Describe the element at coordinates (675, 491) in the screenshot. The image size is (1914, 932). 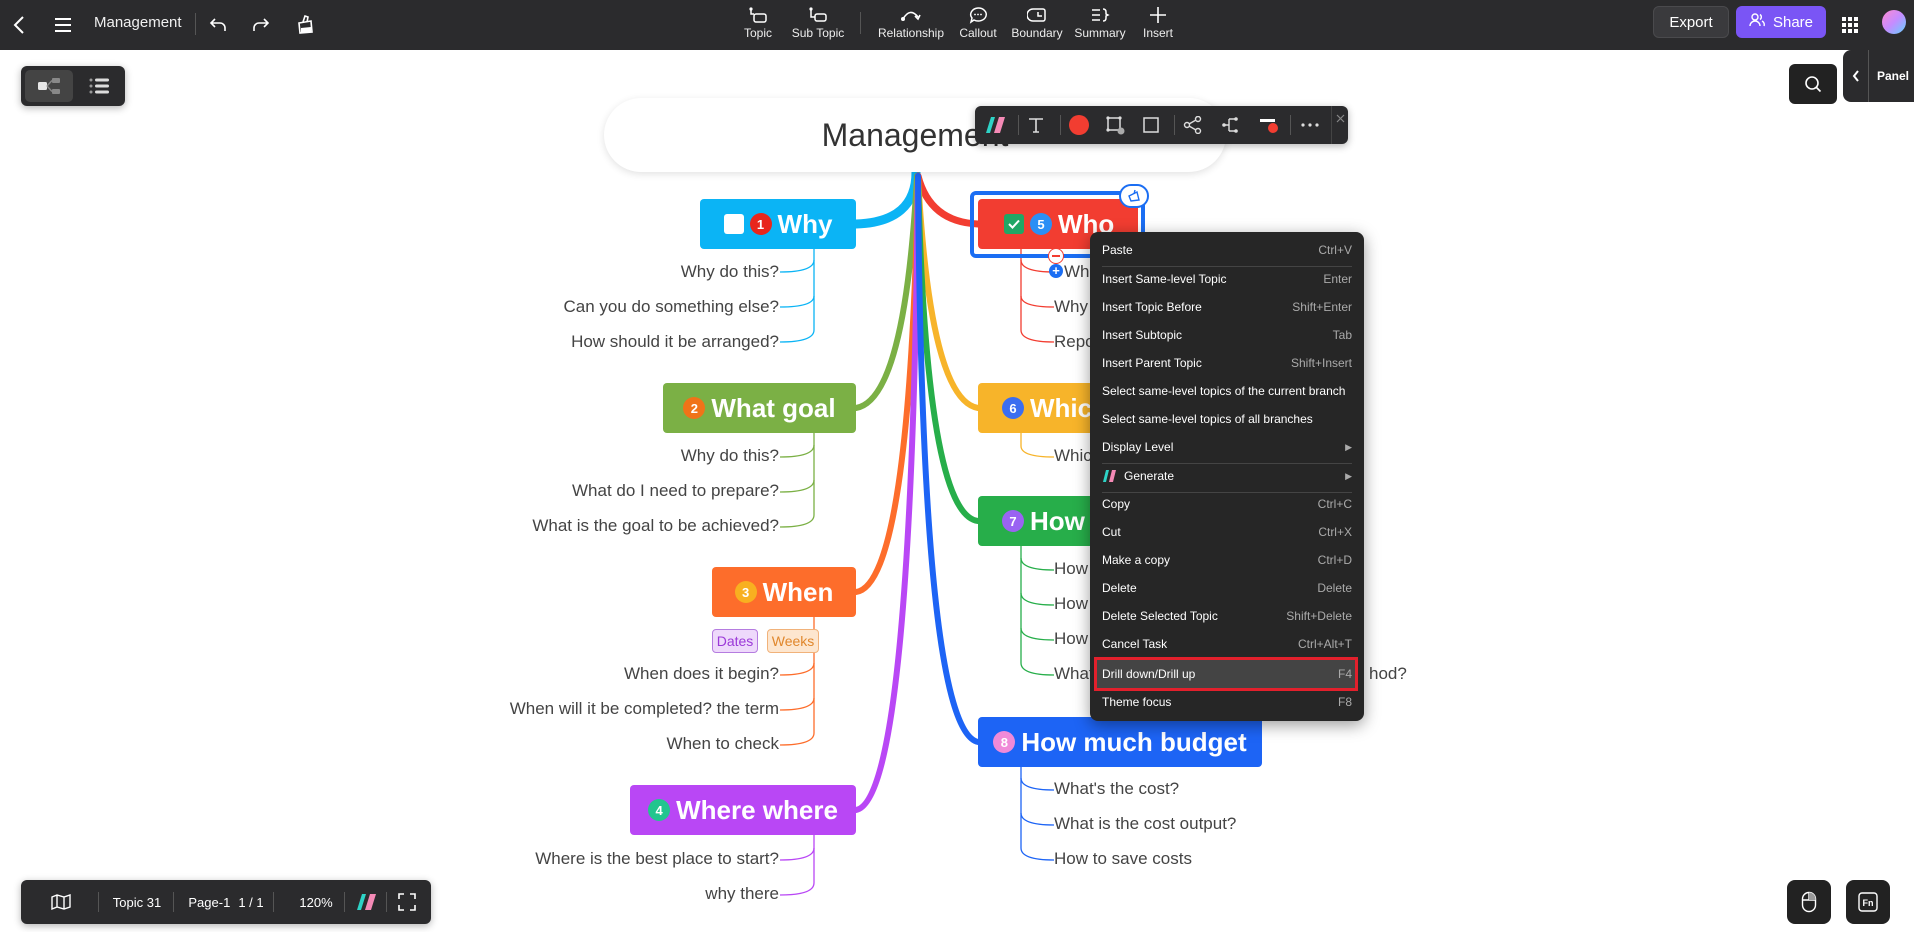
I see `subtopic: What do I need to prepare?` at that location.